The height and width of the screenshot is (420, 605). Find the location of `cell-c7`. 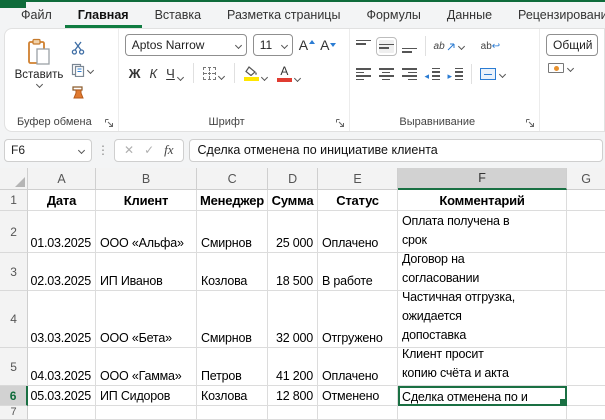

cell-c7 is located at coordinates (232, 413).